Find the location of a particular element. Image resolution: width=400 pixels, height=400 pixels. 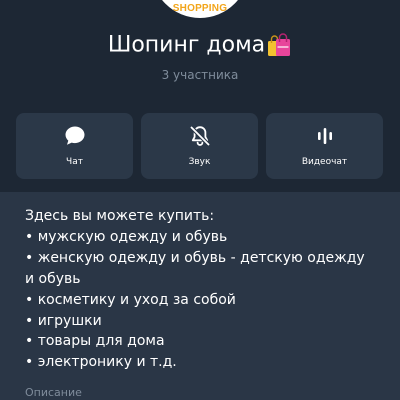

description-line: • игрушки is located at coordinates (63, 320).